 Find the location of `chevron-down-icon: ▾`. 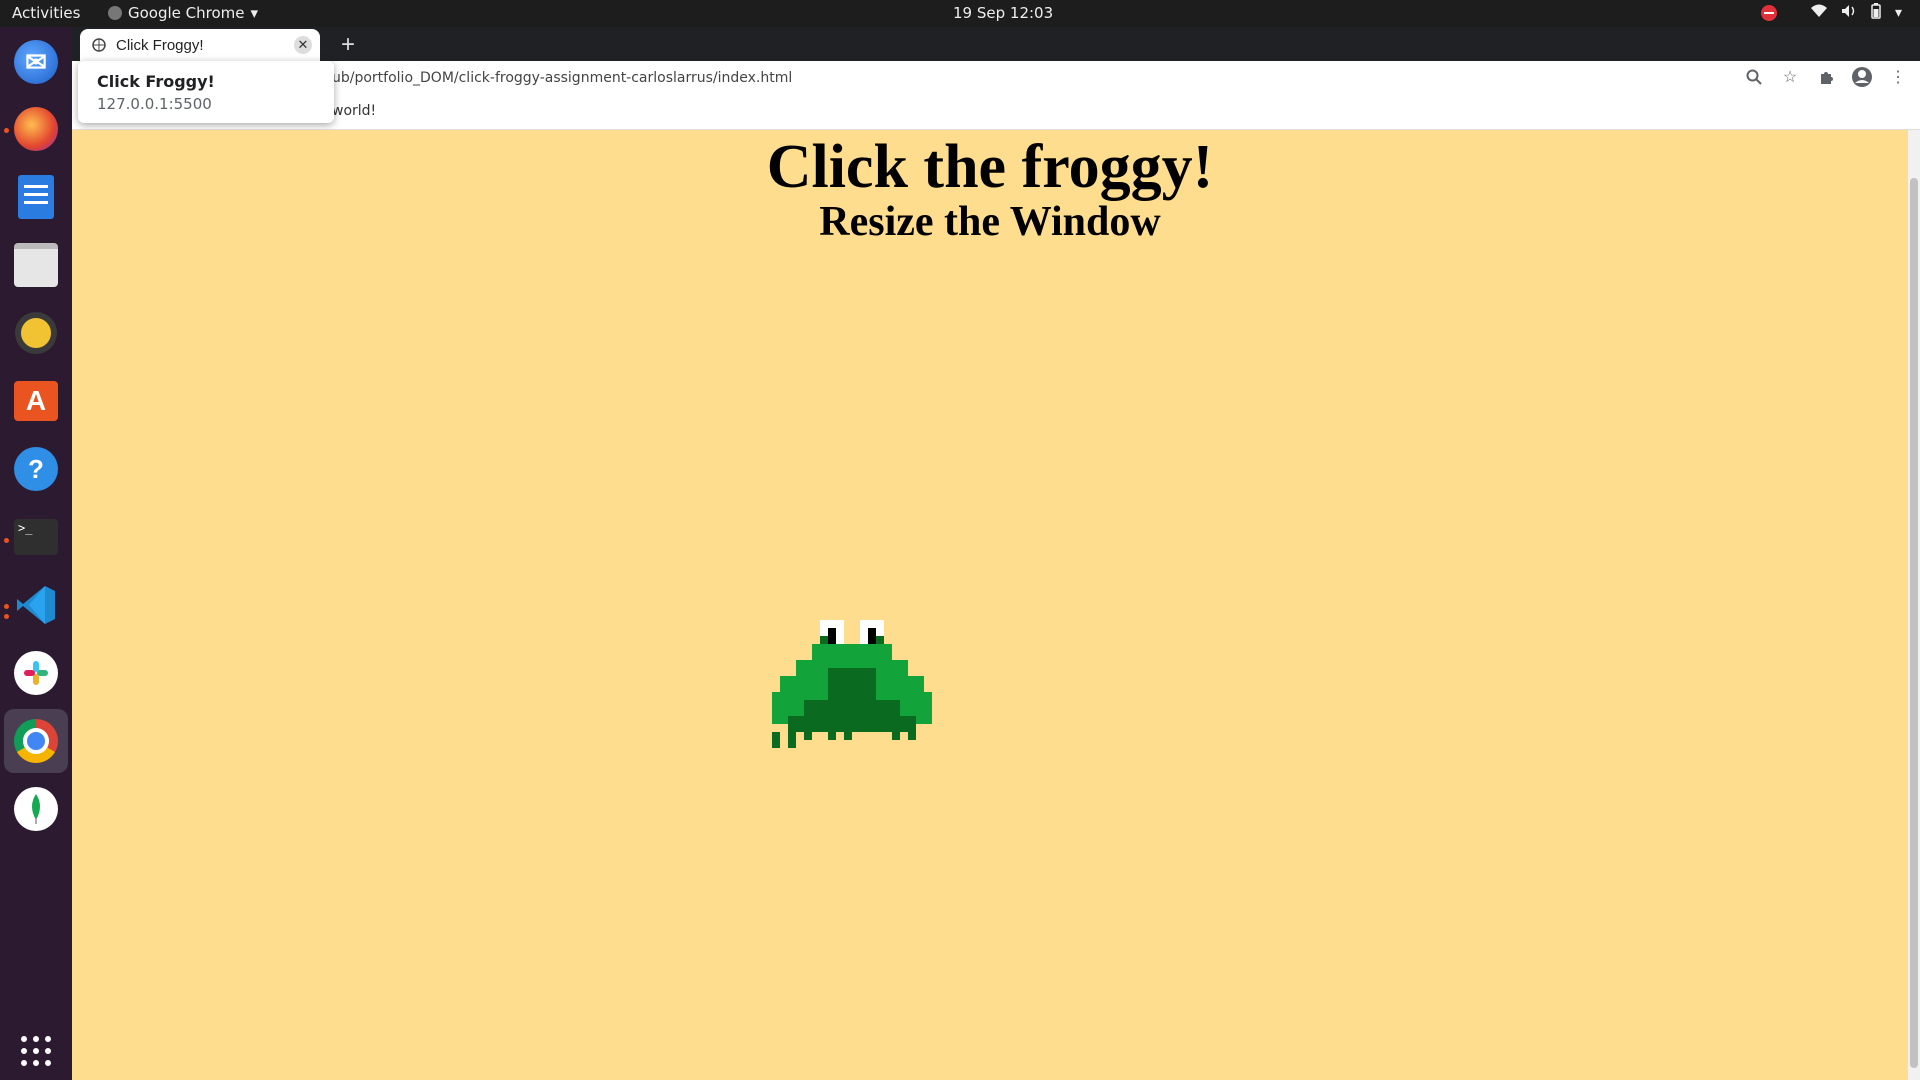

chevron-down-icon: ▾ is located at coordinates (254, 13).